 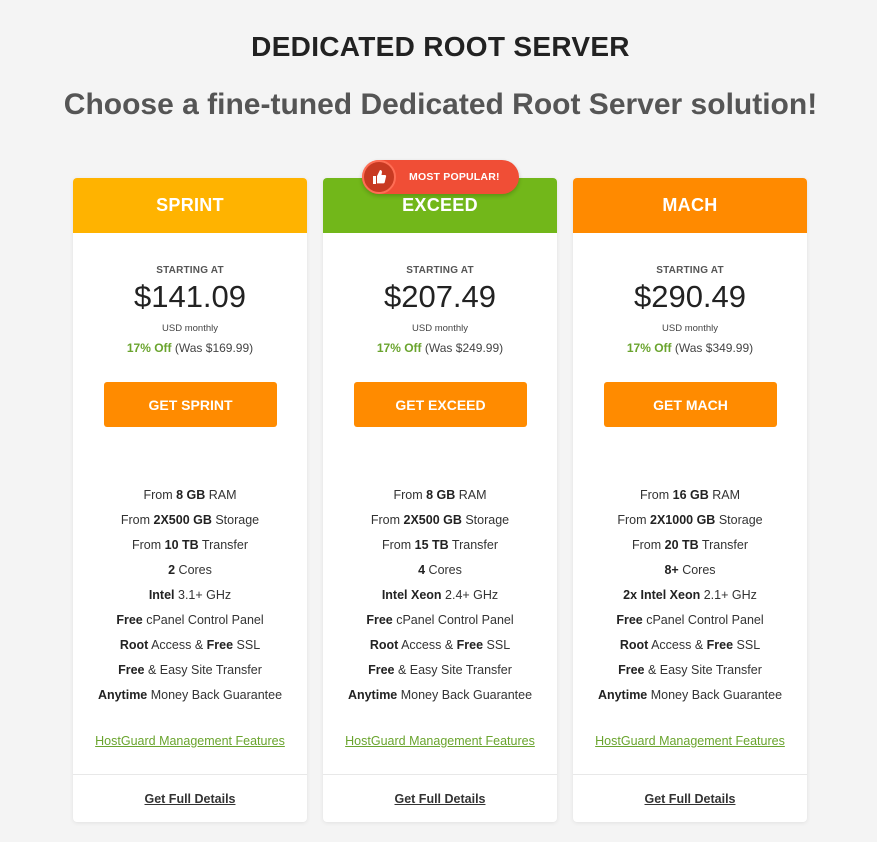 I want to click on feature-highlight: 8+, so click(x=671, y=570).